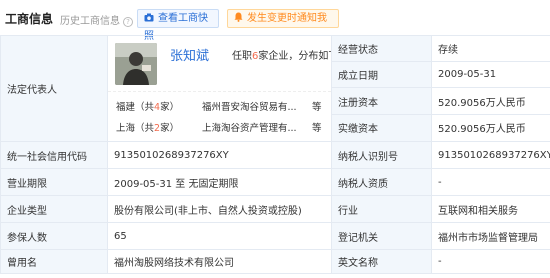  Describe the element at coordinates (219, 261) in the screenshot. I see `former-name-value: 福州淘股网络技术有限公司` at that location.